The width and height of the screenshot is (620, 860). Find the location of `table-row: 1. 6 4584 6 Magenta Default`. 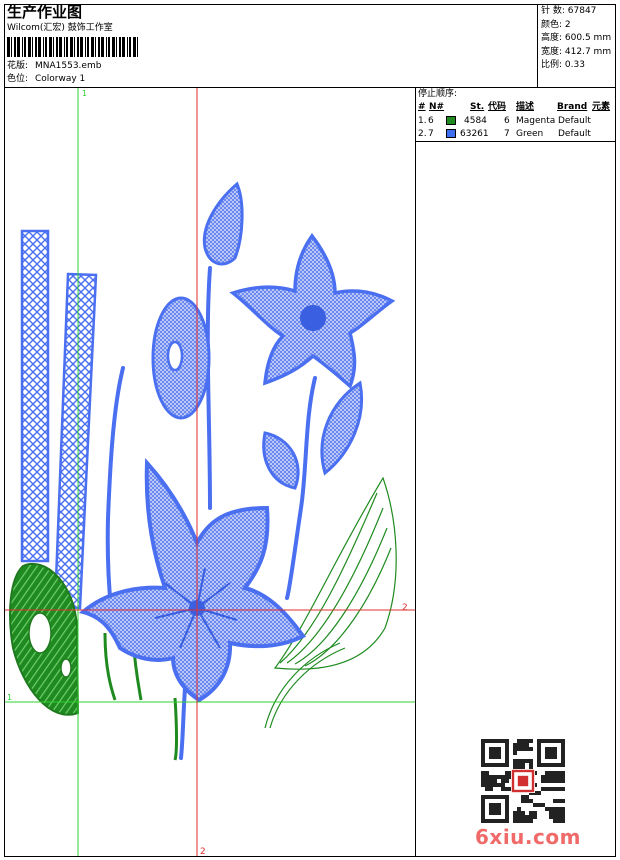

table-row: 1. 6 4584 6 Magenta Default is located at coordinates (516, 121).